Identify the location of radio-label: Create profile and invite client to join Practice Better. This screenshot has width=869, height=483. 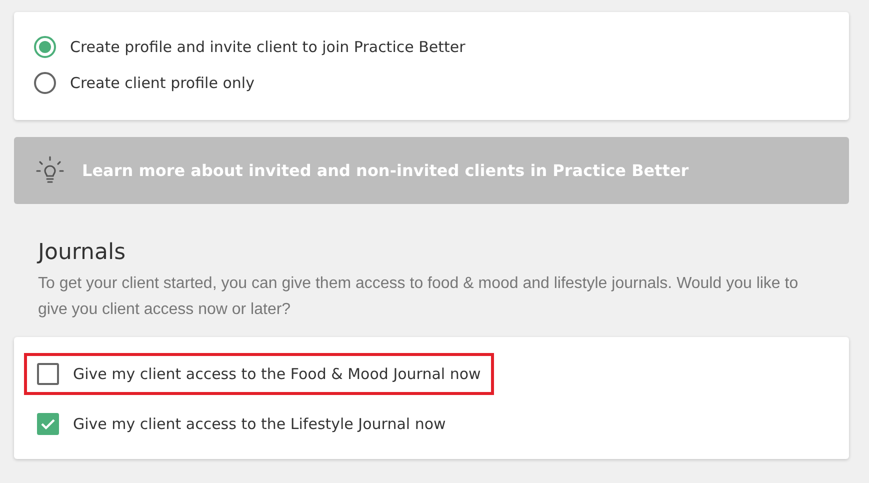
(268, 47).